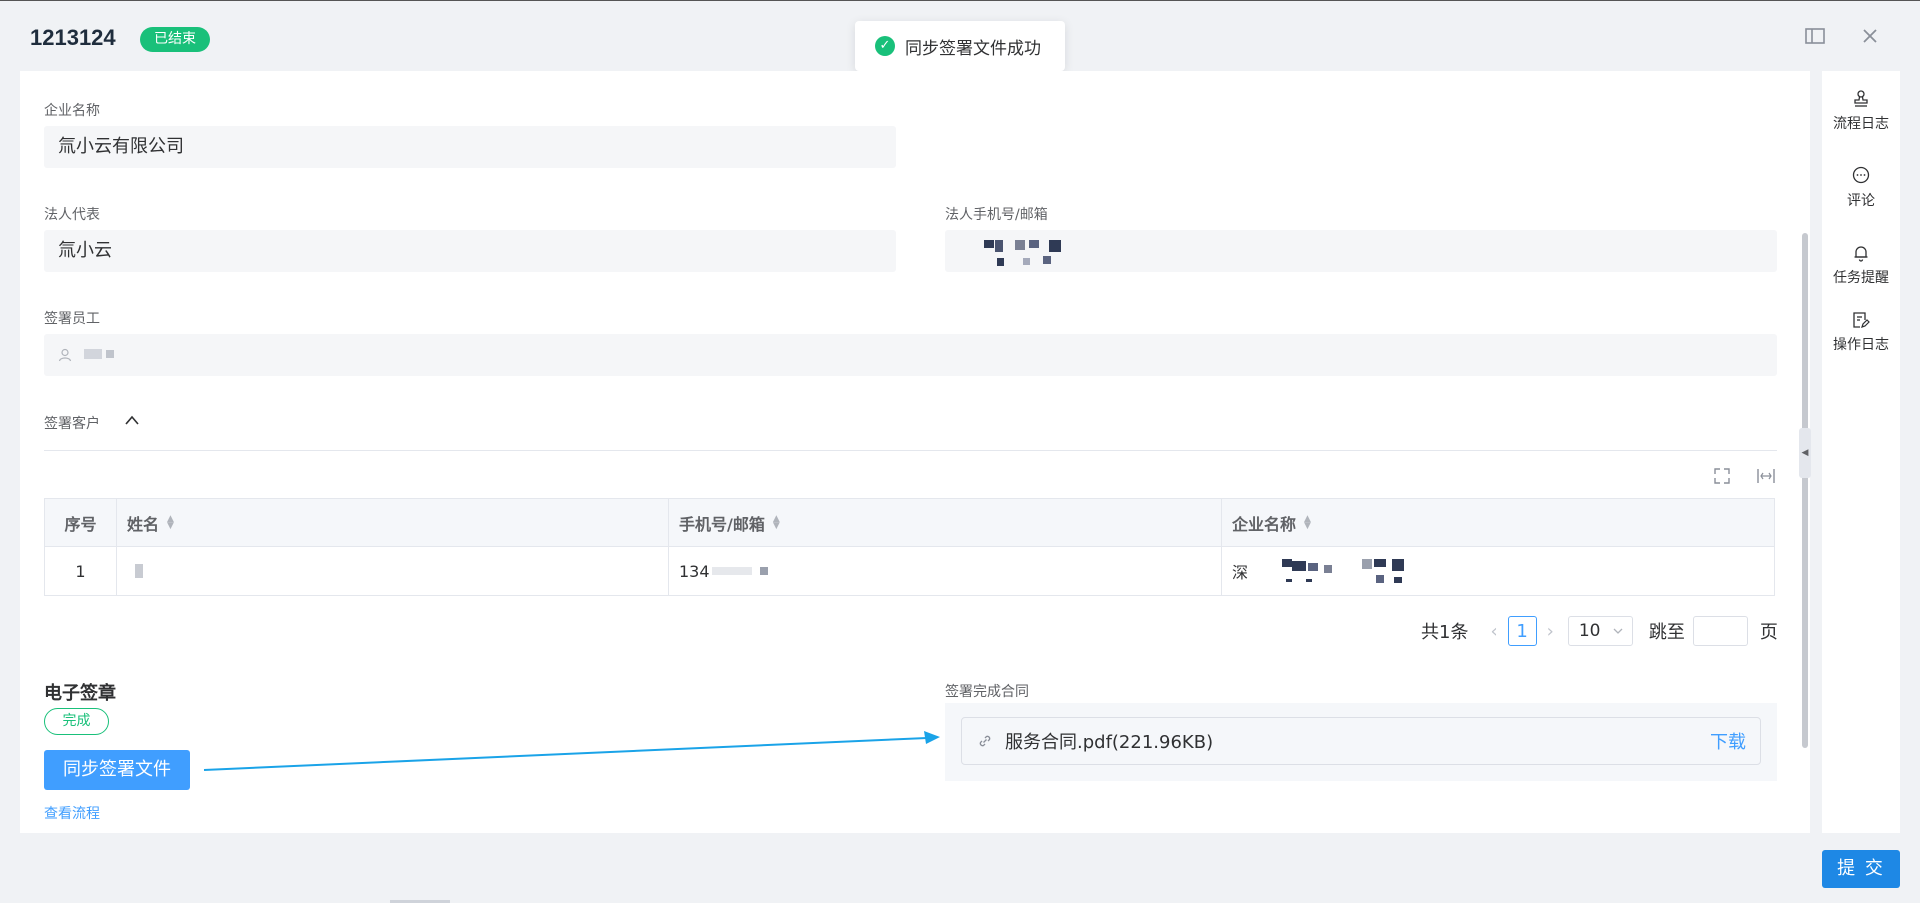 The image size is (1920, 903). What do you see at coordinates (1728, 741) in the screenshot?
I see `download-link: 下载` at bounding box center [1728, 741].